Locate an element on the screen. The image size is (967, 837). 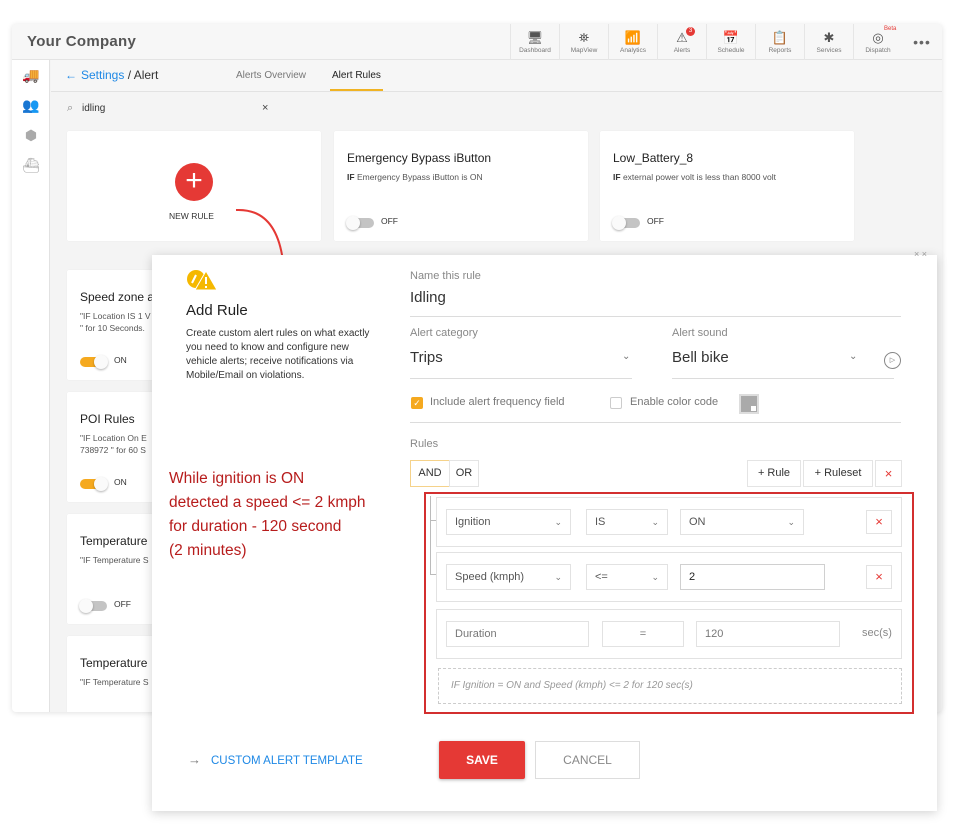
speed-alert-icon is located at coordinates (202, 280).